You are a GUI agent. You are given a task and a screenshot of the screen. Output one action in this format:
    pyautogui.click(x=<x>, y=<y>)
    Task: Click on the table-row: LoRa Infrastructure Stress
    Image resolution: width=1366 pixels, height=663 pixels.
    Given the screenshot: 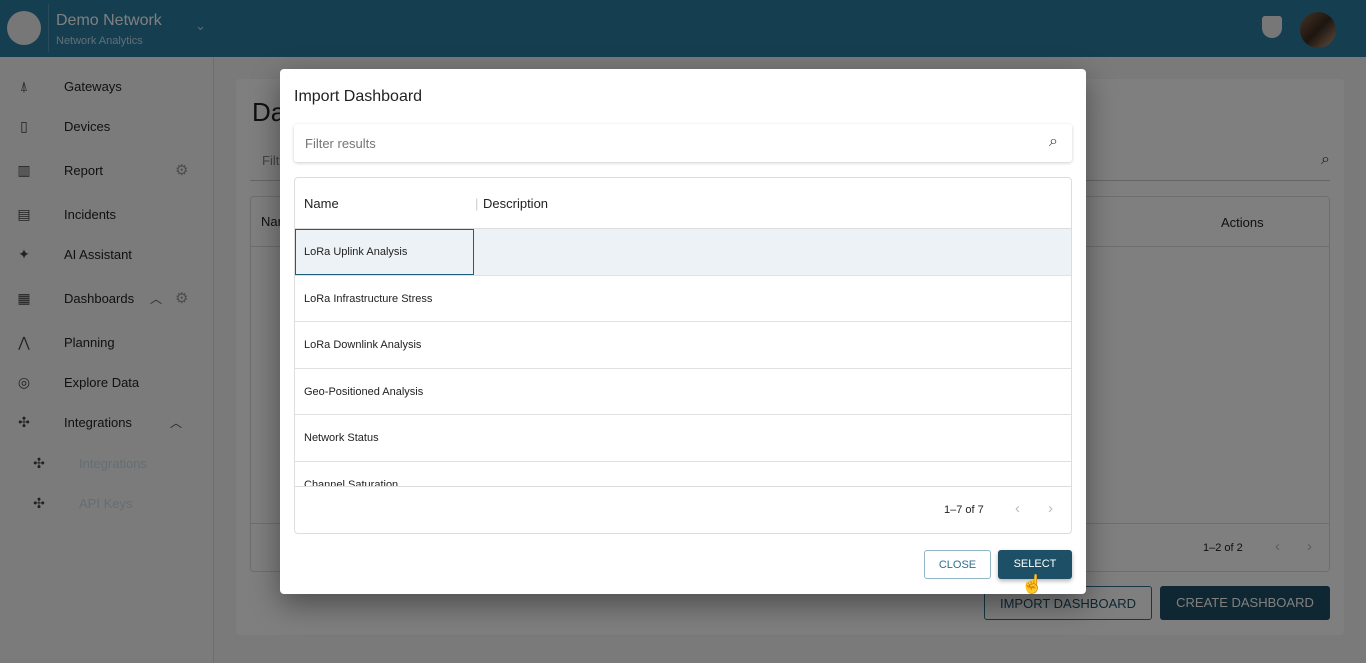 What is the action you would take?
    pyautogui.click(x=683, y=299)
    